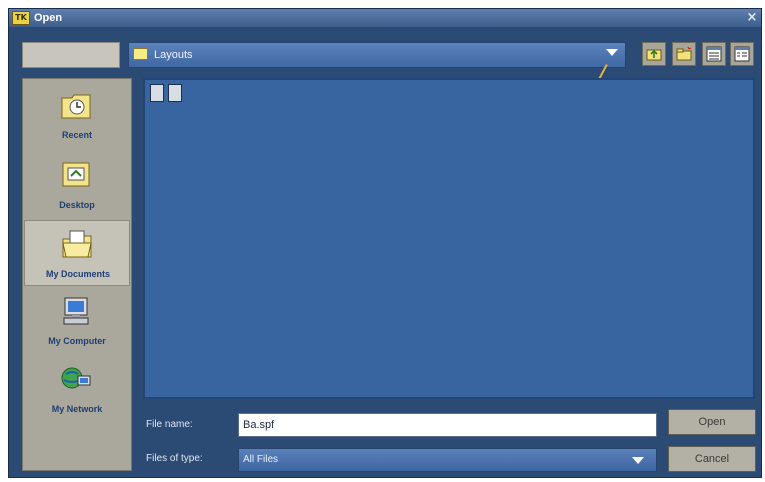 Image resolution: width=765 pixels, height=482 pixels. Describe the element at coordinates (712, 422) in the screenshot. I see `open-button: Open` at that location.